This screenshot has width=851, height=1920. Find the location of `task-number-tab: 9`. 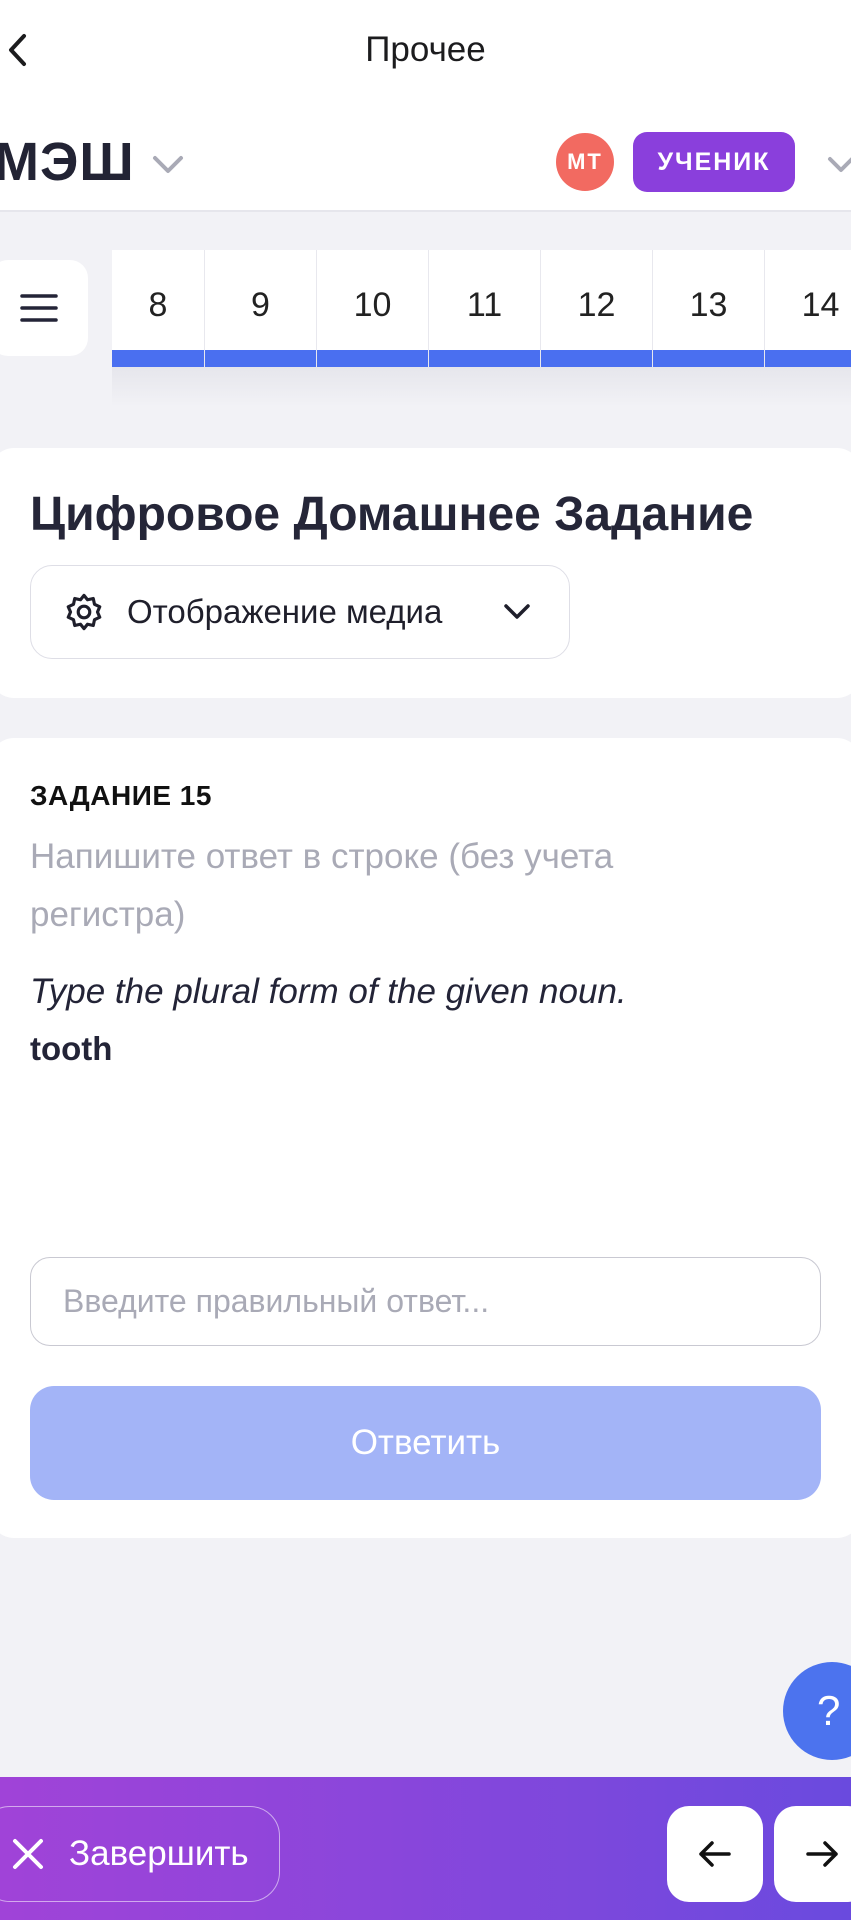

task-number-tab: 9 is located at coordinates (261, 308).